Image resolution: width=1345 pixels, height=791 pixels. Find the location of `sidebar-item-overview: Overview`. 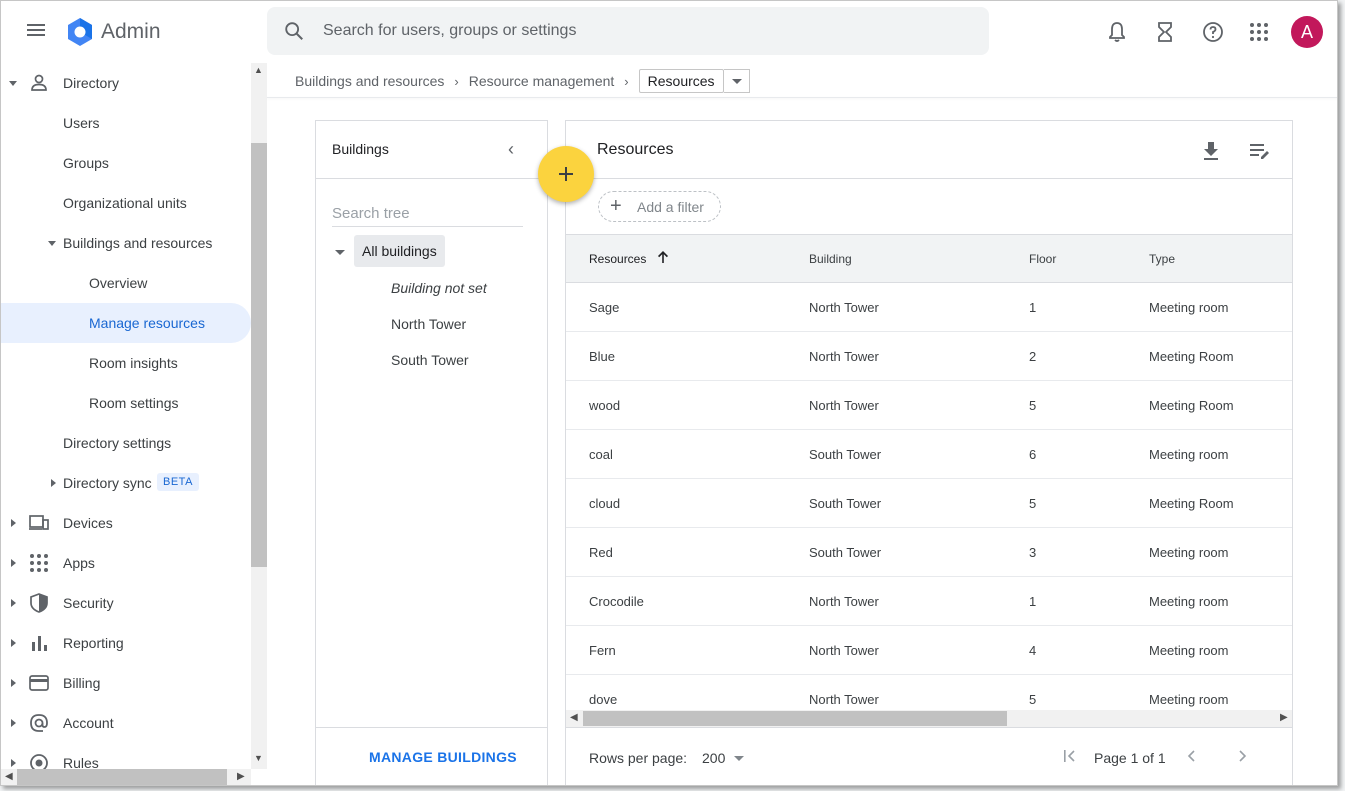

sidebar-item-overview: Overview is located at coordinates (126, 283).